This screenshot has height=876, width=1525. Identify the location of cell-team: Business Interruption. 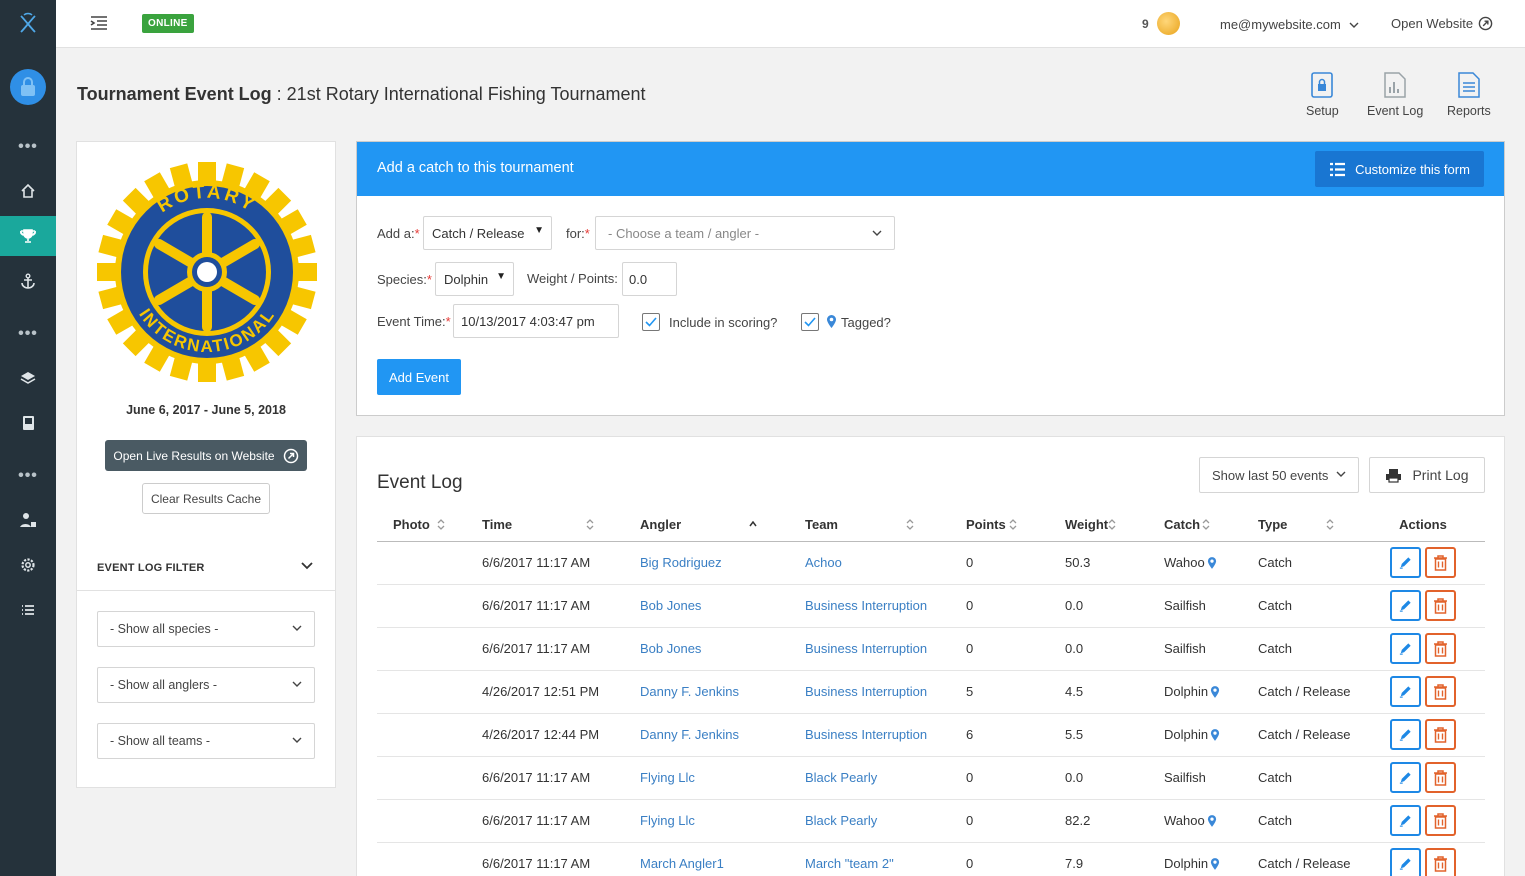
(869, 649).